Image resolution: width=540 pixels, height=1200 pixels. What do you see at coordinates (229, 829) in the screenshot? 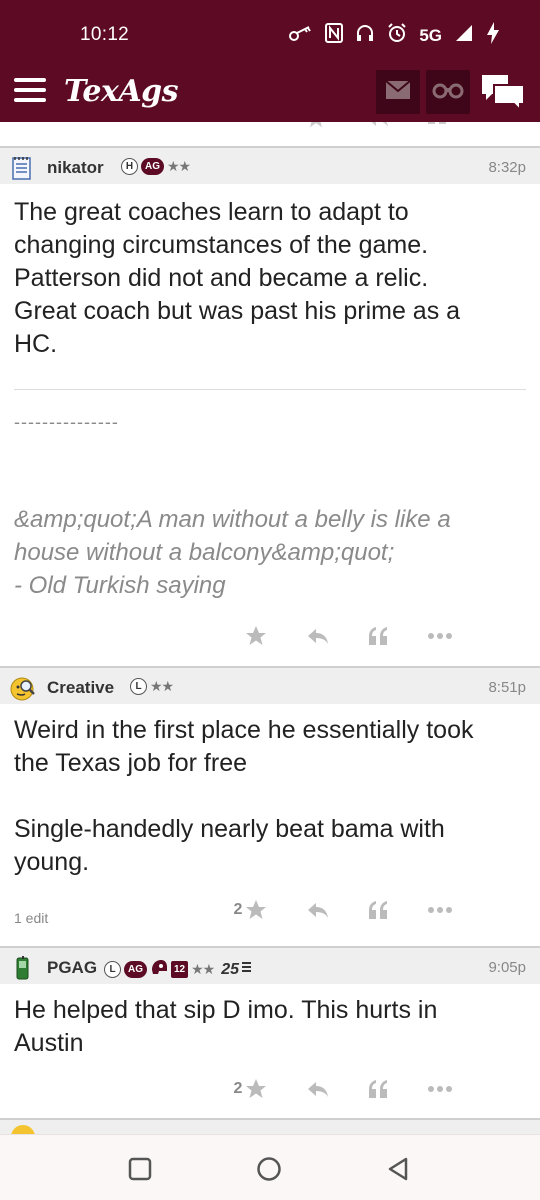
I see `post-body-line: Single-handedly nearly beat bama with` at bounding box center [229, 829].